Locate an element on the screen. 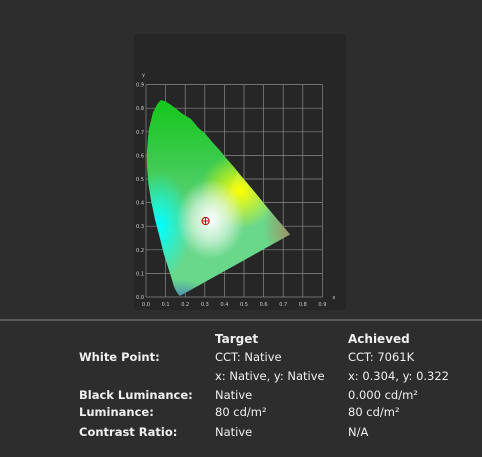 The height and width of the screenshot is (457, 482). contrast-ratio-target: Native is located at coordinates (234, 432).